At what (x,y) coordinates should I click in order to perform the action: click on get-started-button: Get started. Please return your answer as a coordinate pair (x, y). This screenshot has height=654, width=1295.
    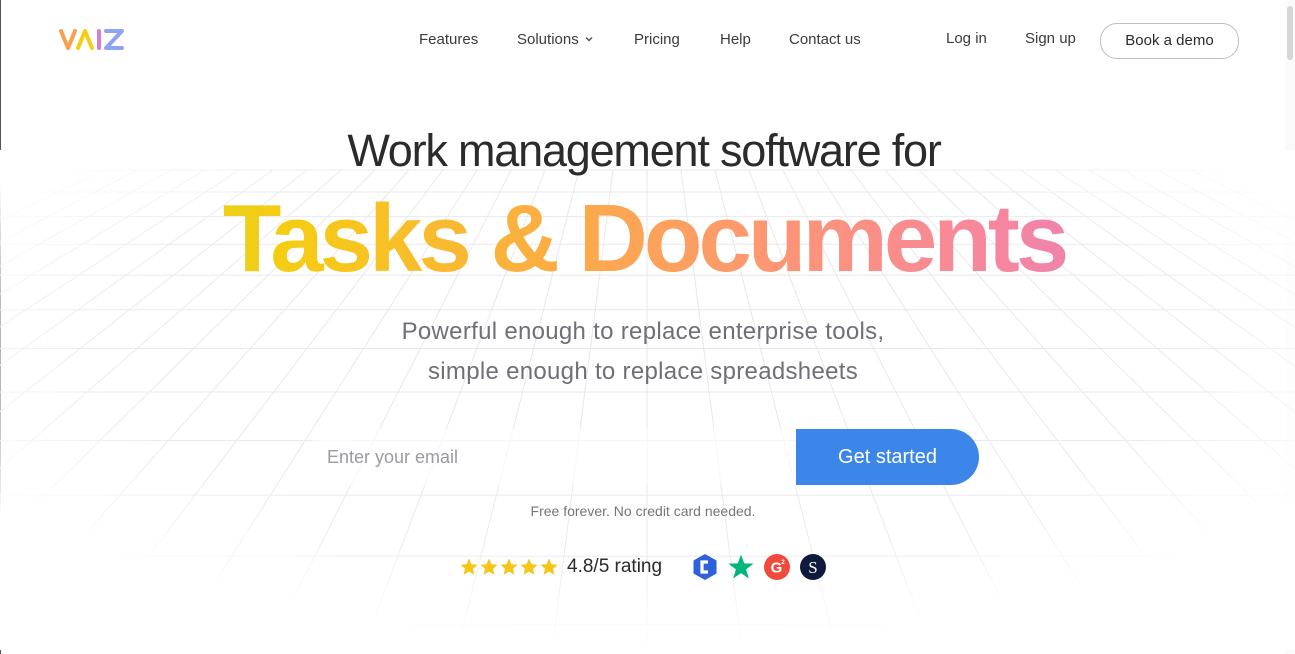
    Looking at the image, I should click on (887, 457).